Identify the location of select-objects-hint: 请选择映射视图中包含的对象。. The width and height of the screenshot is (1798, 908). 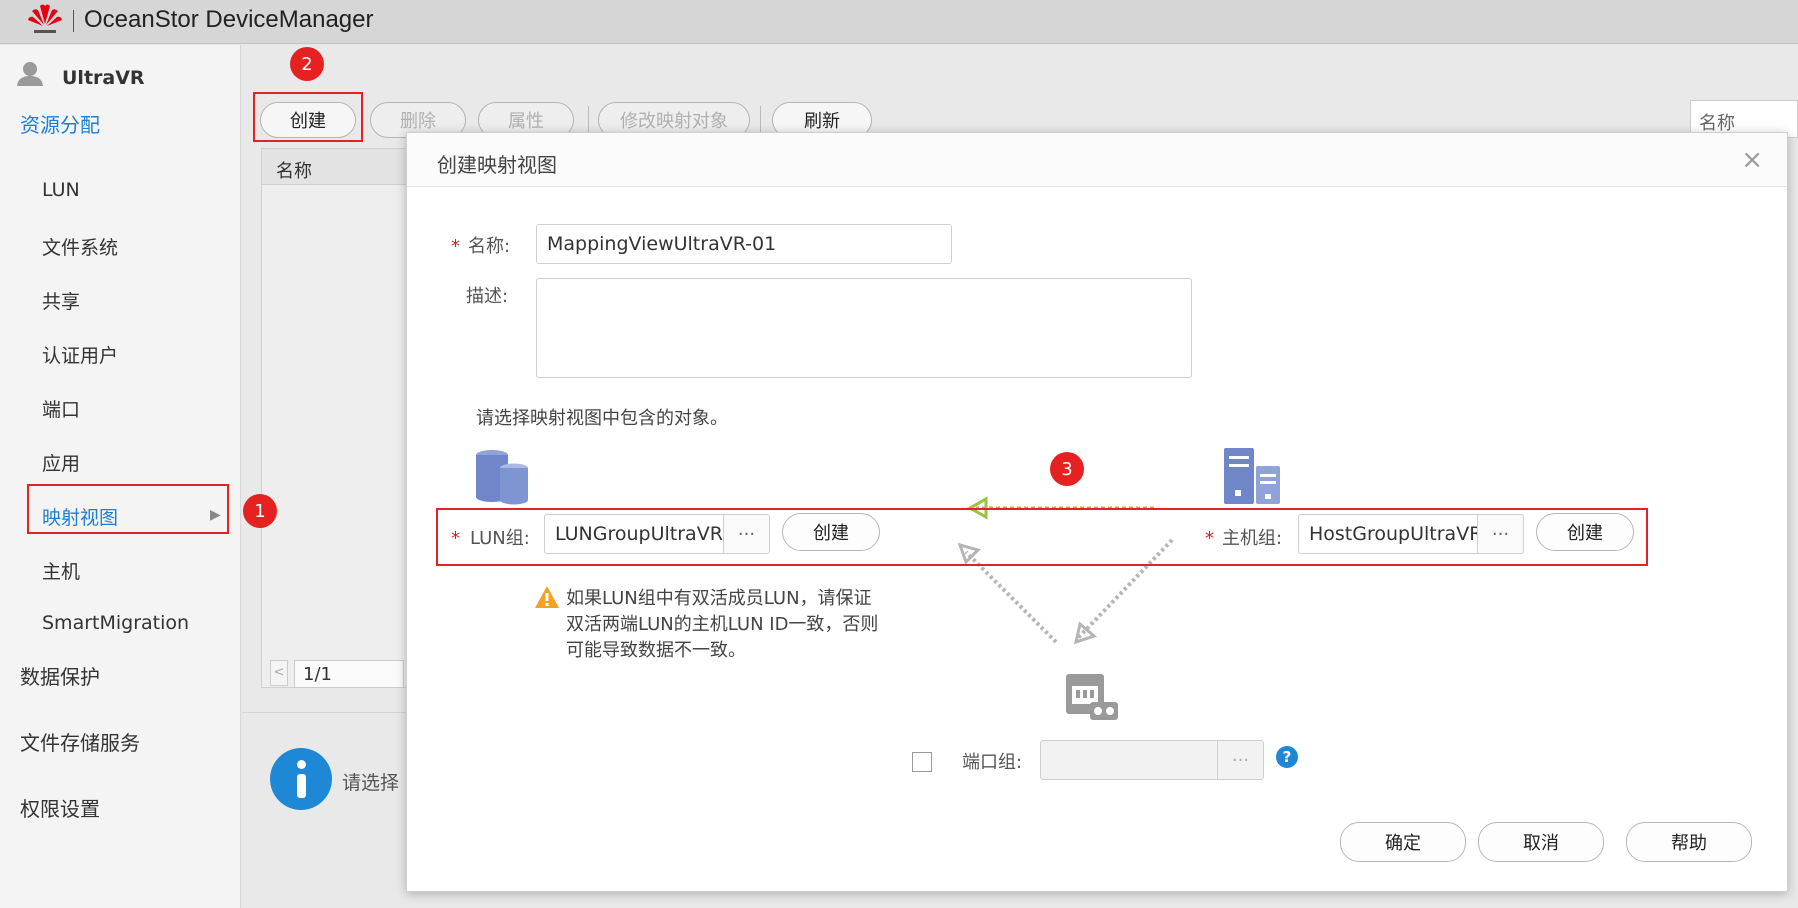
(602, 418).